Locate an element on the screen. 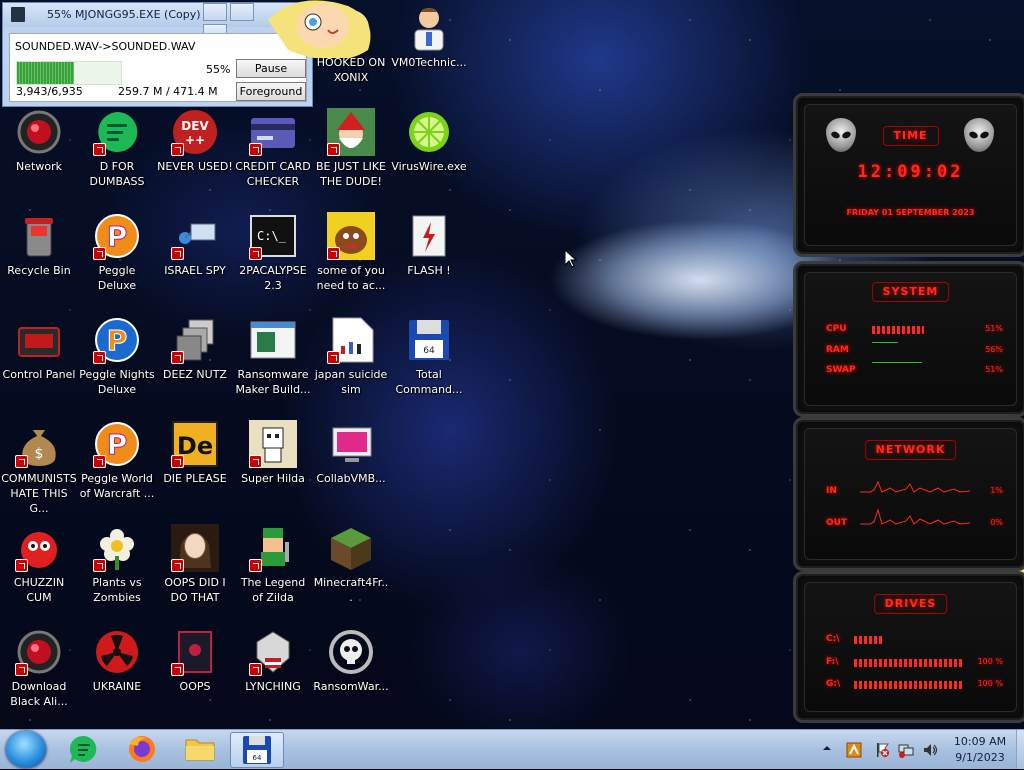 The image size is (1024, 770). show-desktop-button is located at coordinates (1020, 749).